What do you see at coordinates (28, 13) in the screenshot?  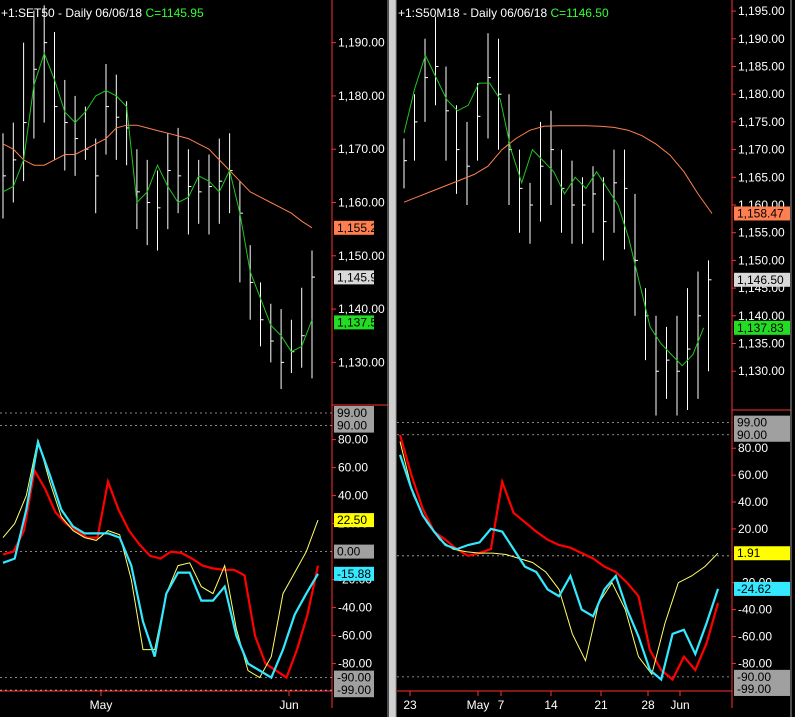 I see `header-symbol: +1:SET50` at bounding box center [28, 13].